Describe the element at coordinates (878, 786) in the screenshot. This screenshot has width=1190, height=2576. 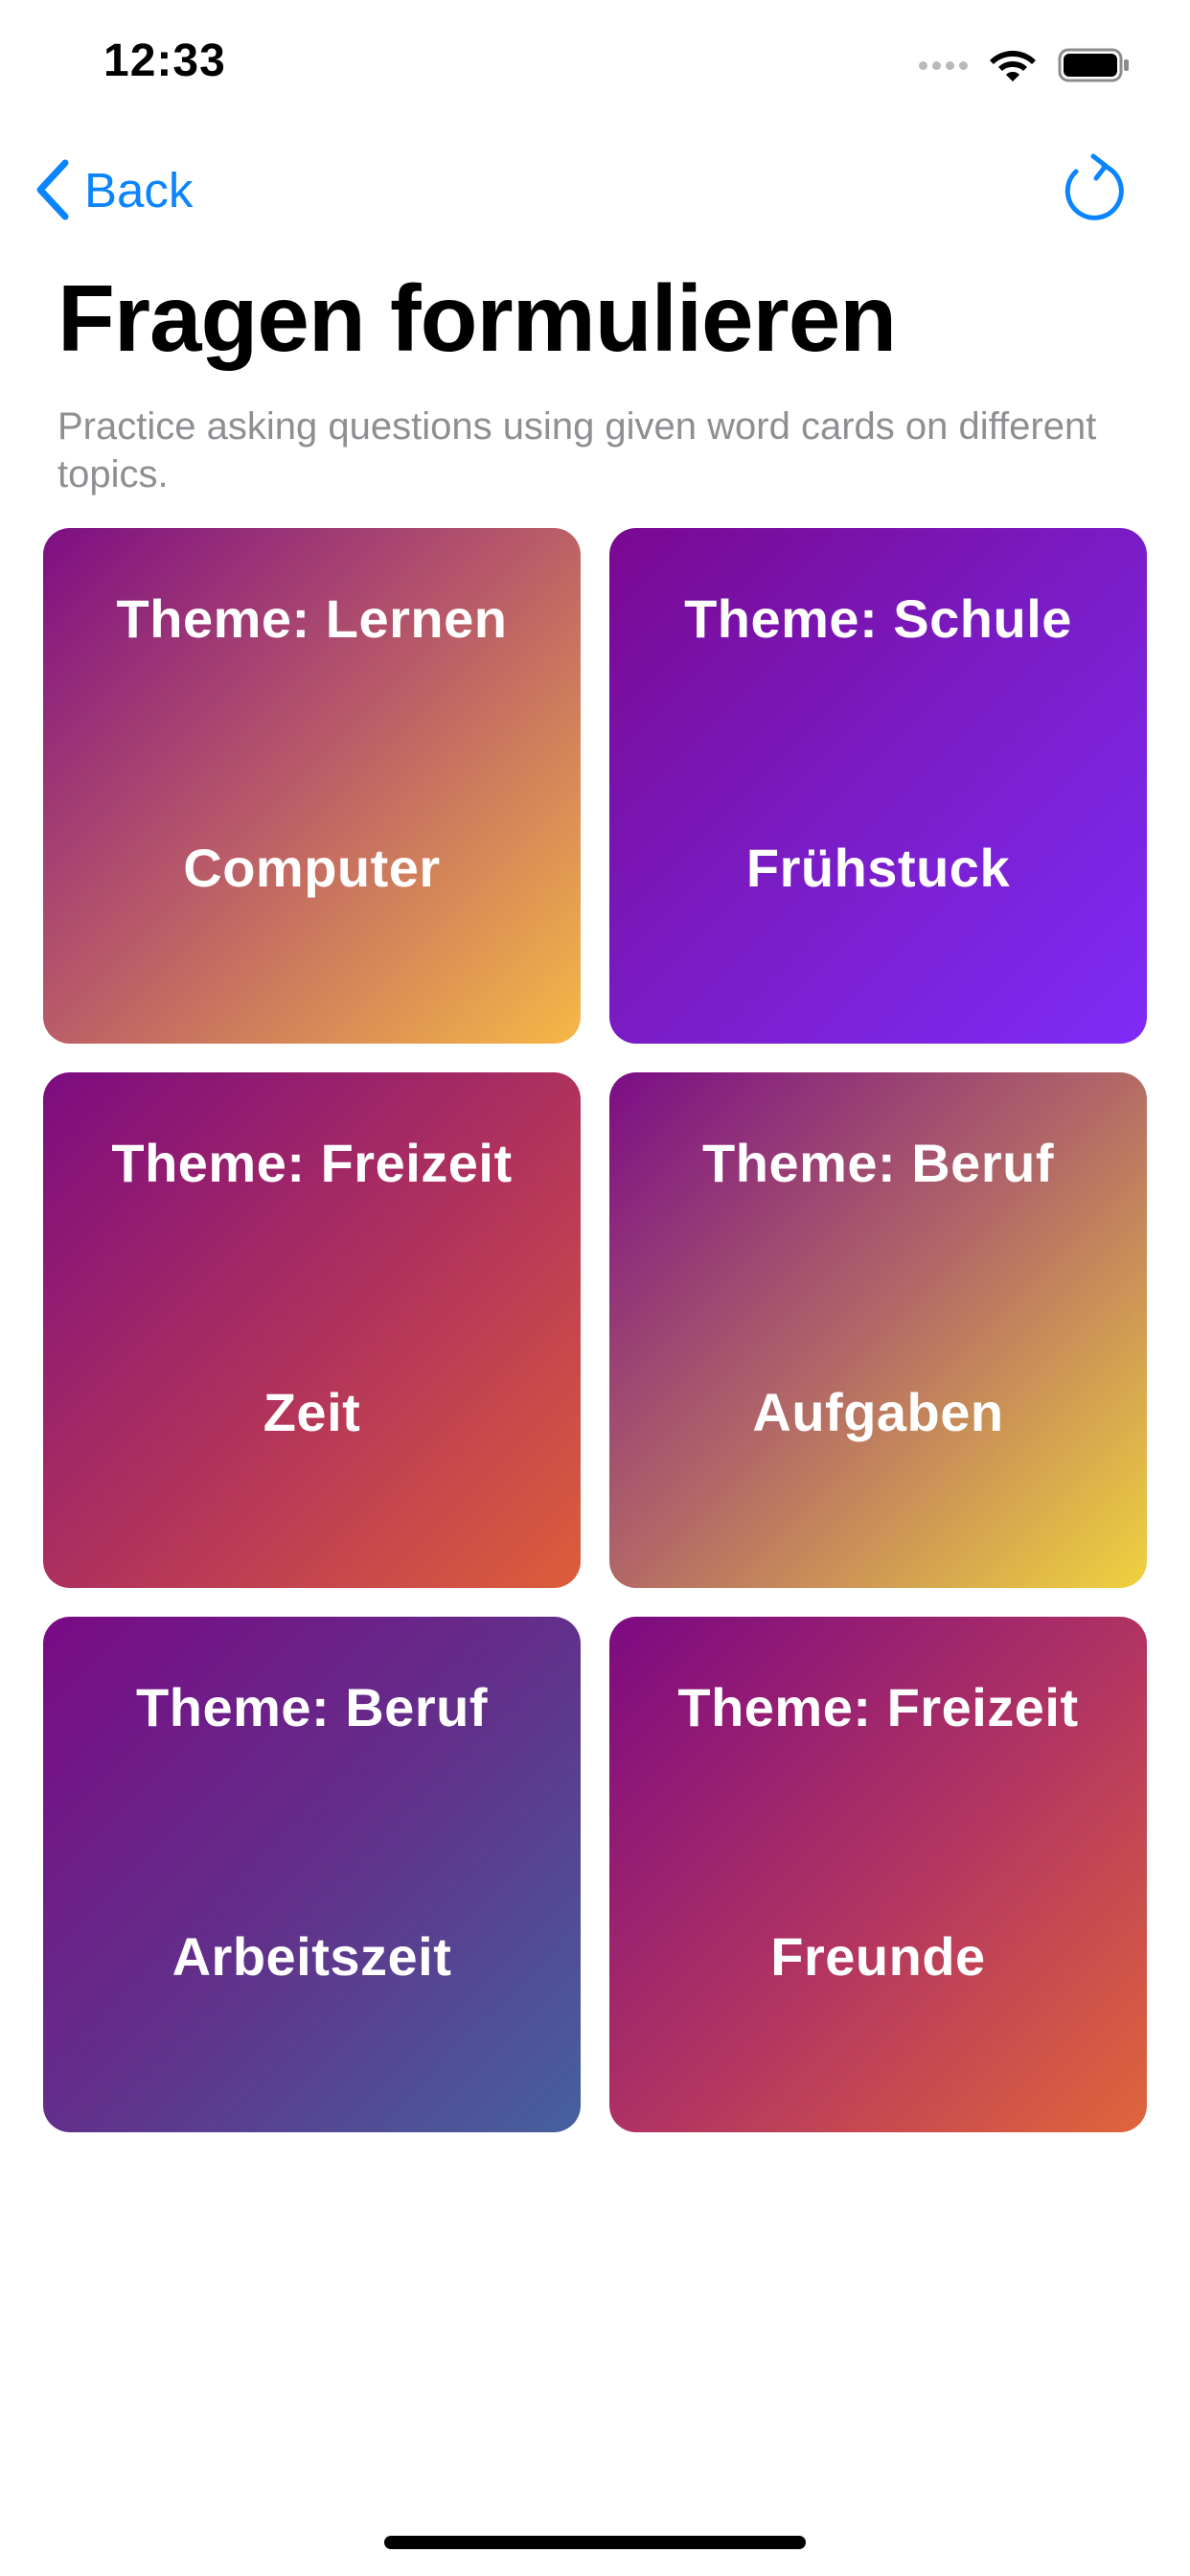
I see `topic-card-schule-fruhstuck: Theme: Schule Frühstuck` at that location.